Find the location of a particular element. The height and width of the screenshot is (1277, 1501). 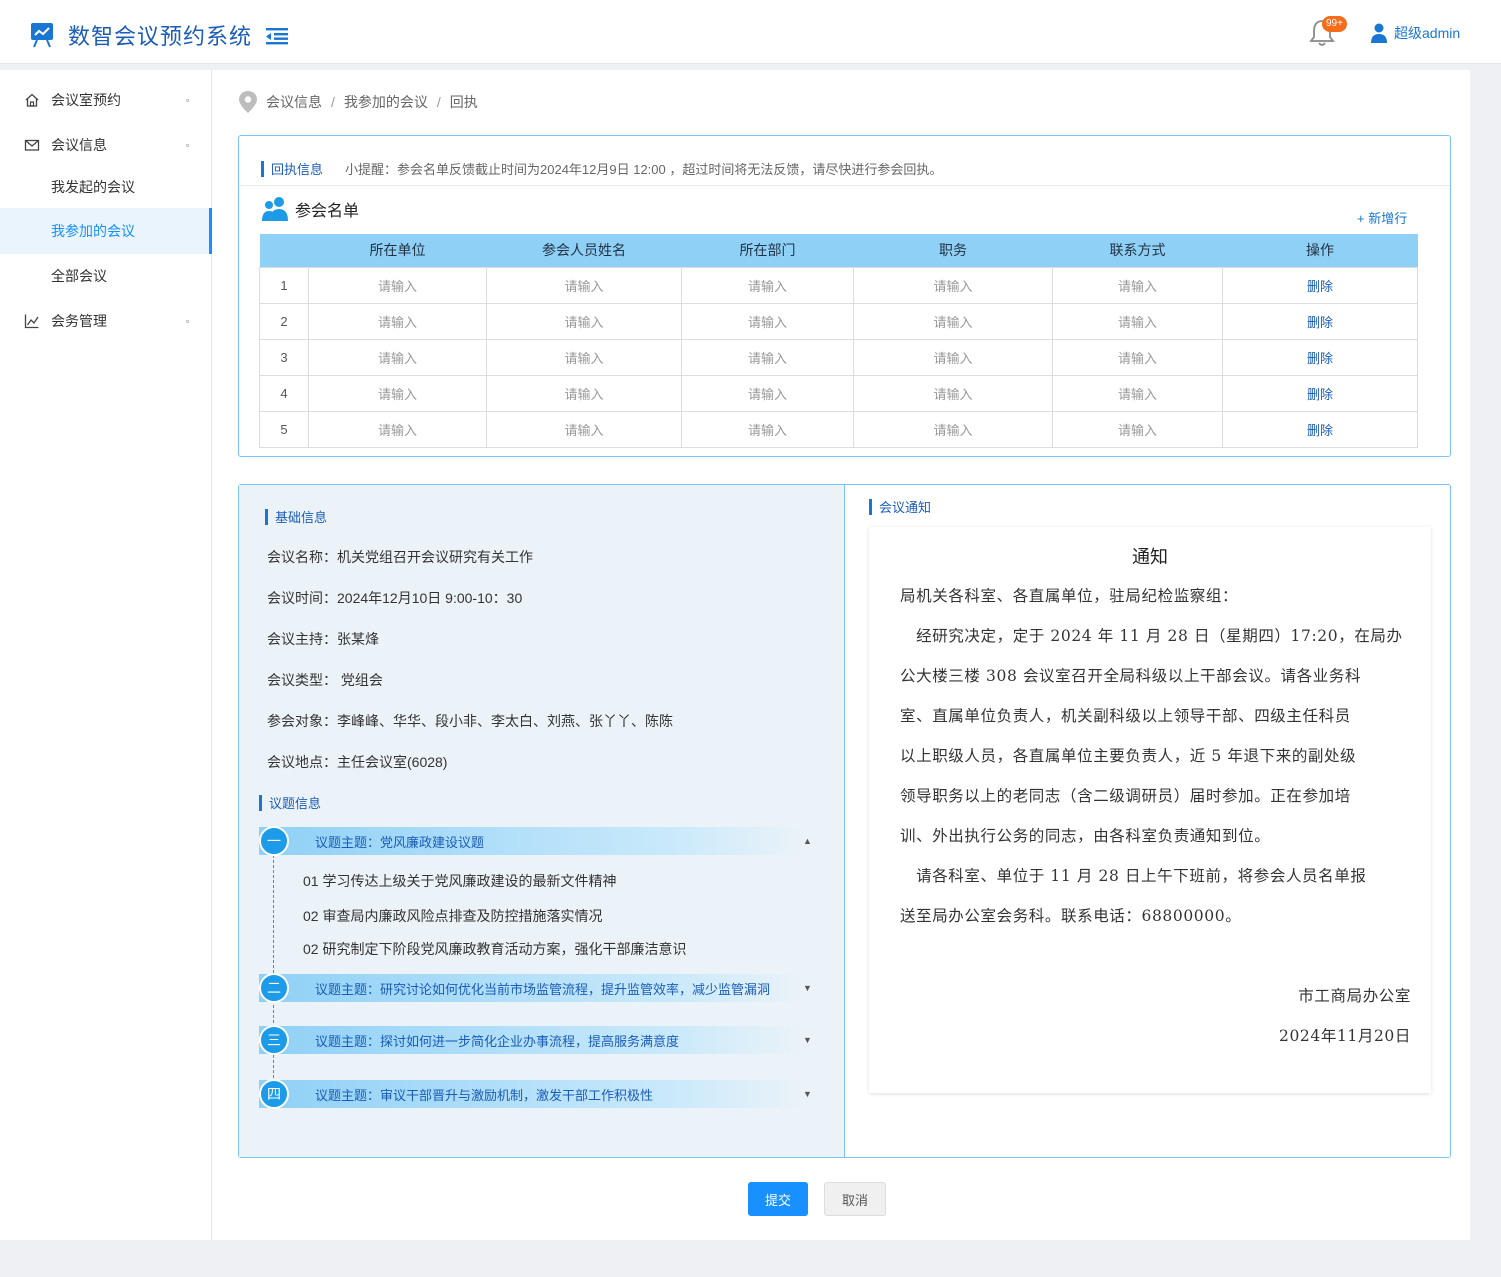

topic-title: 议题主题：审议干部晋升与激励机制，激发干部工作积极性 is located at coordinates (484, 1095).